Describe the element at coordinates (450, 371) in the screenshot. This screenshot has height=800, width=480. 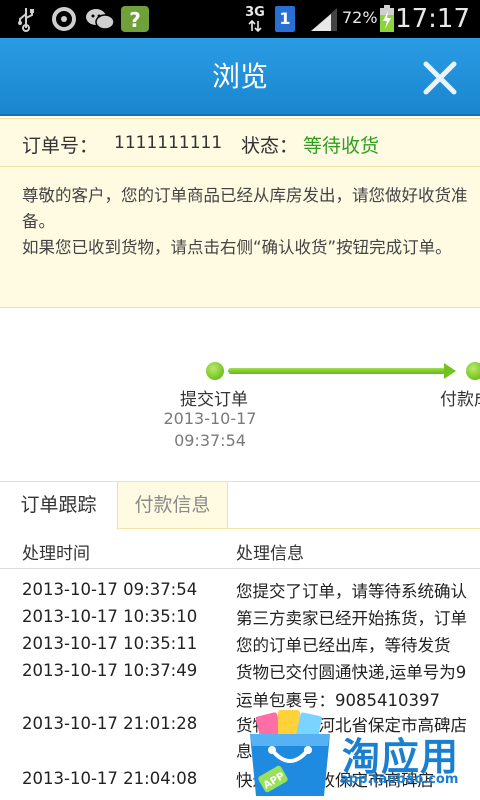
I see `progress-arrow-icon` at that location.